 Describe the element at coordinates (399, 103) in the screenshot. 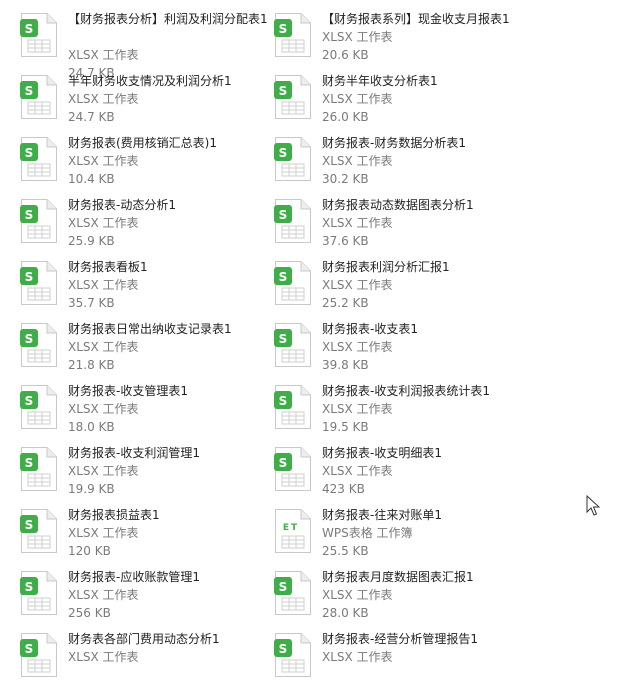

I see `file-item: S 财务半年收支分析表1 XLSX 工作表 26.0 KB` at that location.